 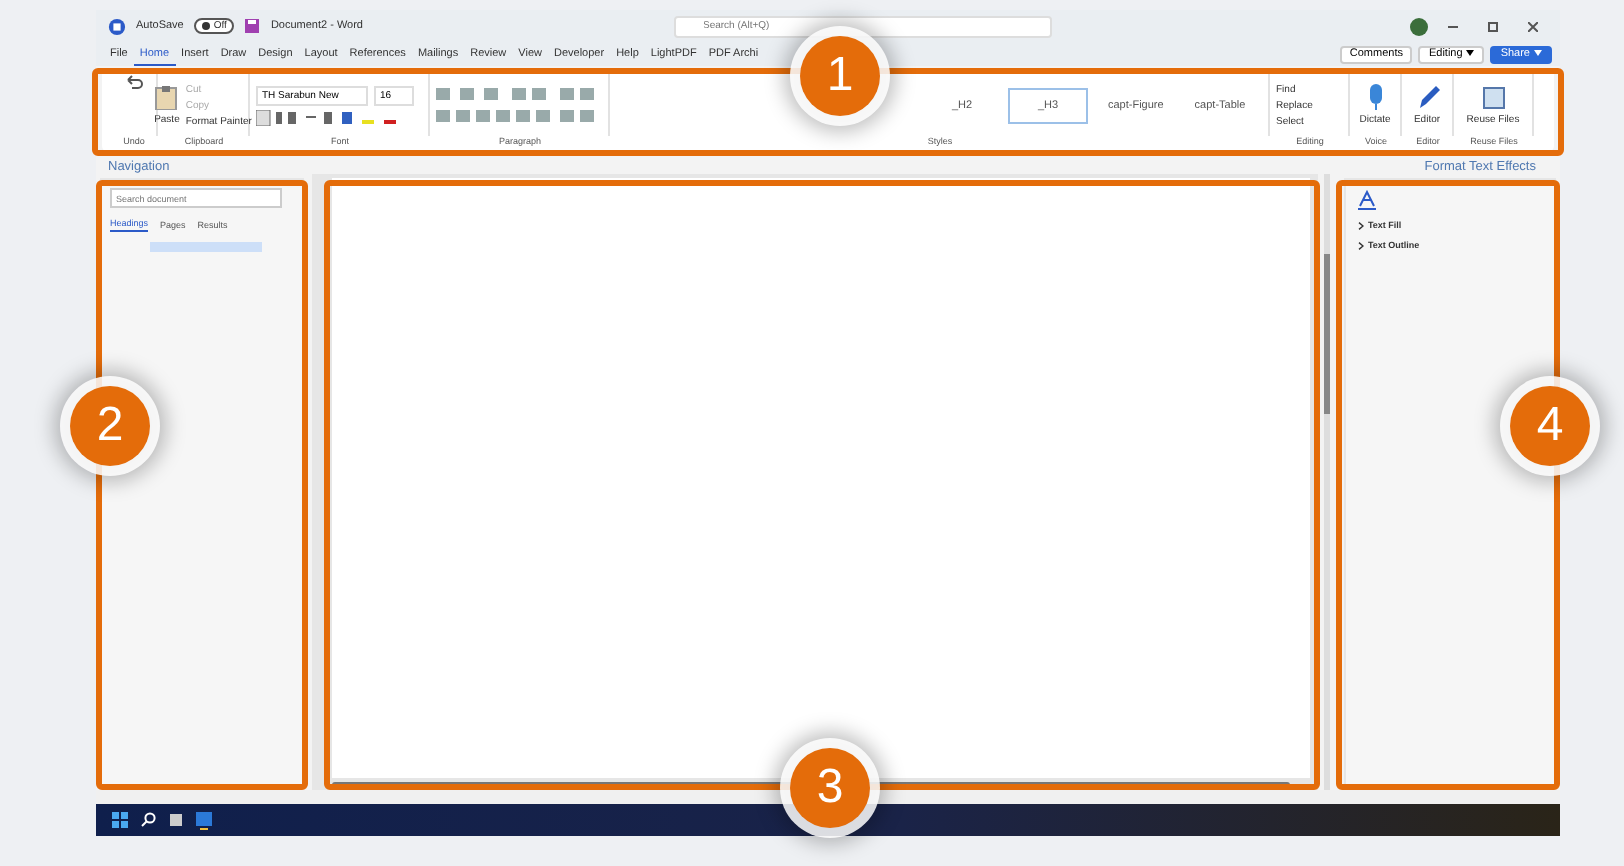 What do you see at coordinates (1533, 26) in the screenshot?
I see `close-icon` at bounding box center [1533, 26].